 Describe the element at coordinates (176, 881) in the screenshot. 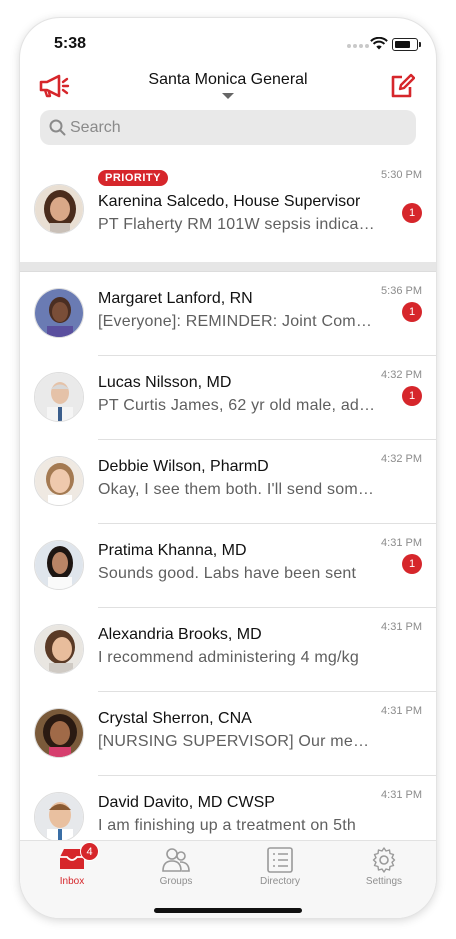

I see `tab-label: Groups` at that location.